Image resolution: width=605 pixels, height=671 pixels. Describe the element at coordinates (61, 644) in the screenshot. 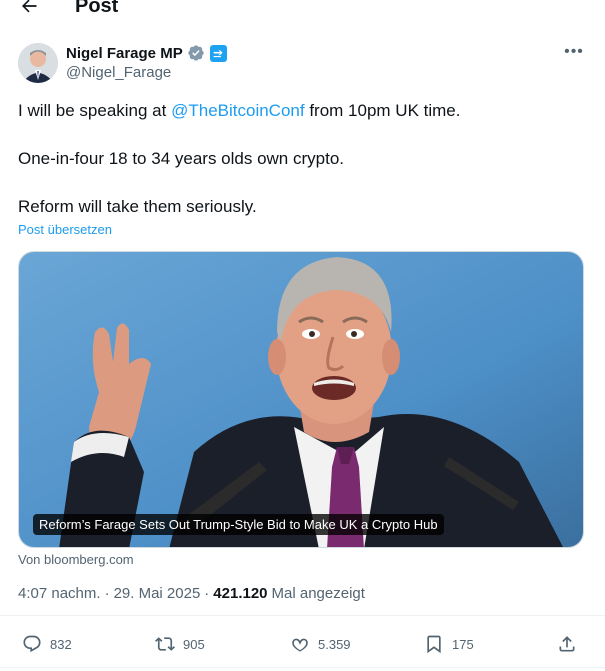

I see `reply-count: 832` at that location.